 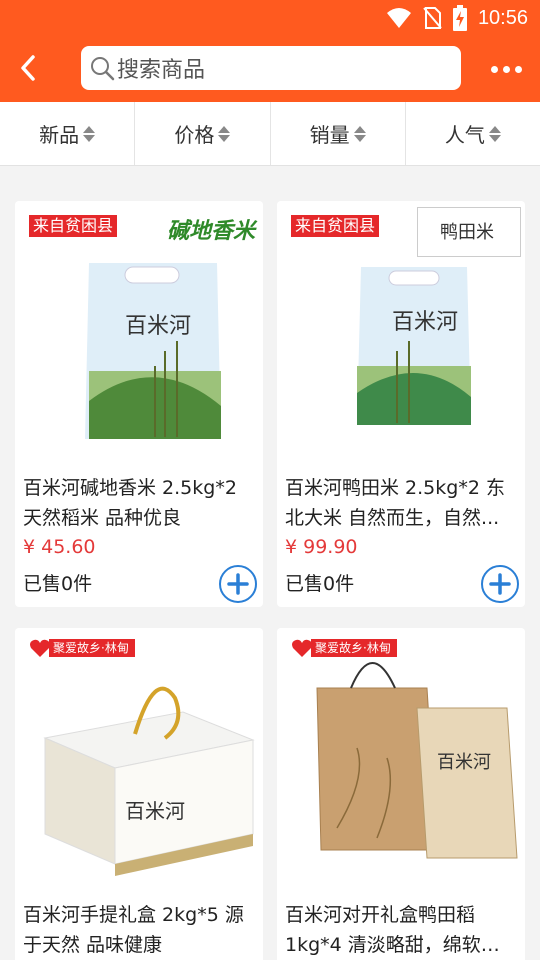 What do you see at coordinates (417, 760) in the screenshot?
I see `gift-bag-image: 百米河` at bounding box center [417, 760].